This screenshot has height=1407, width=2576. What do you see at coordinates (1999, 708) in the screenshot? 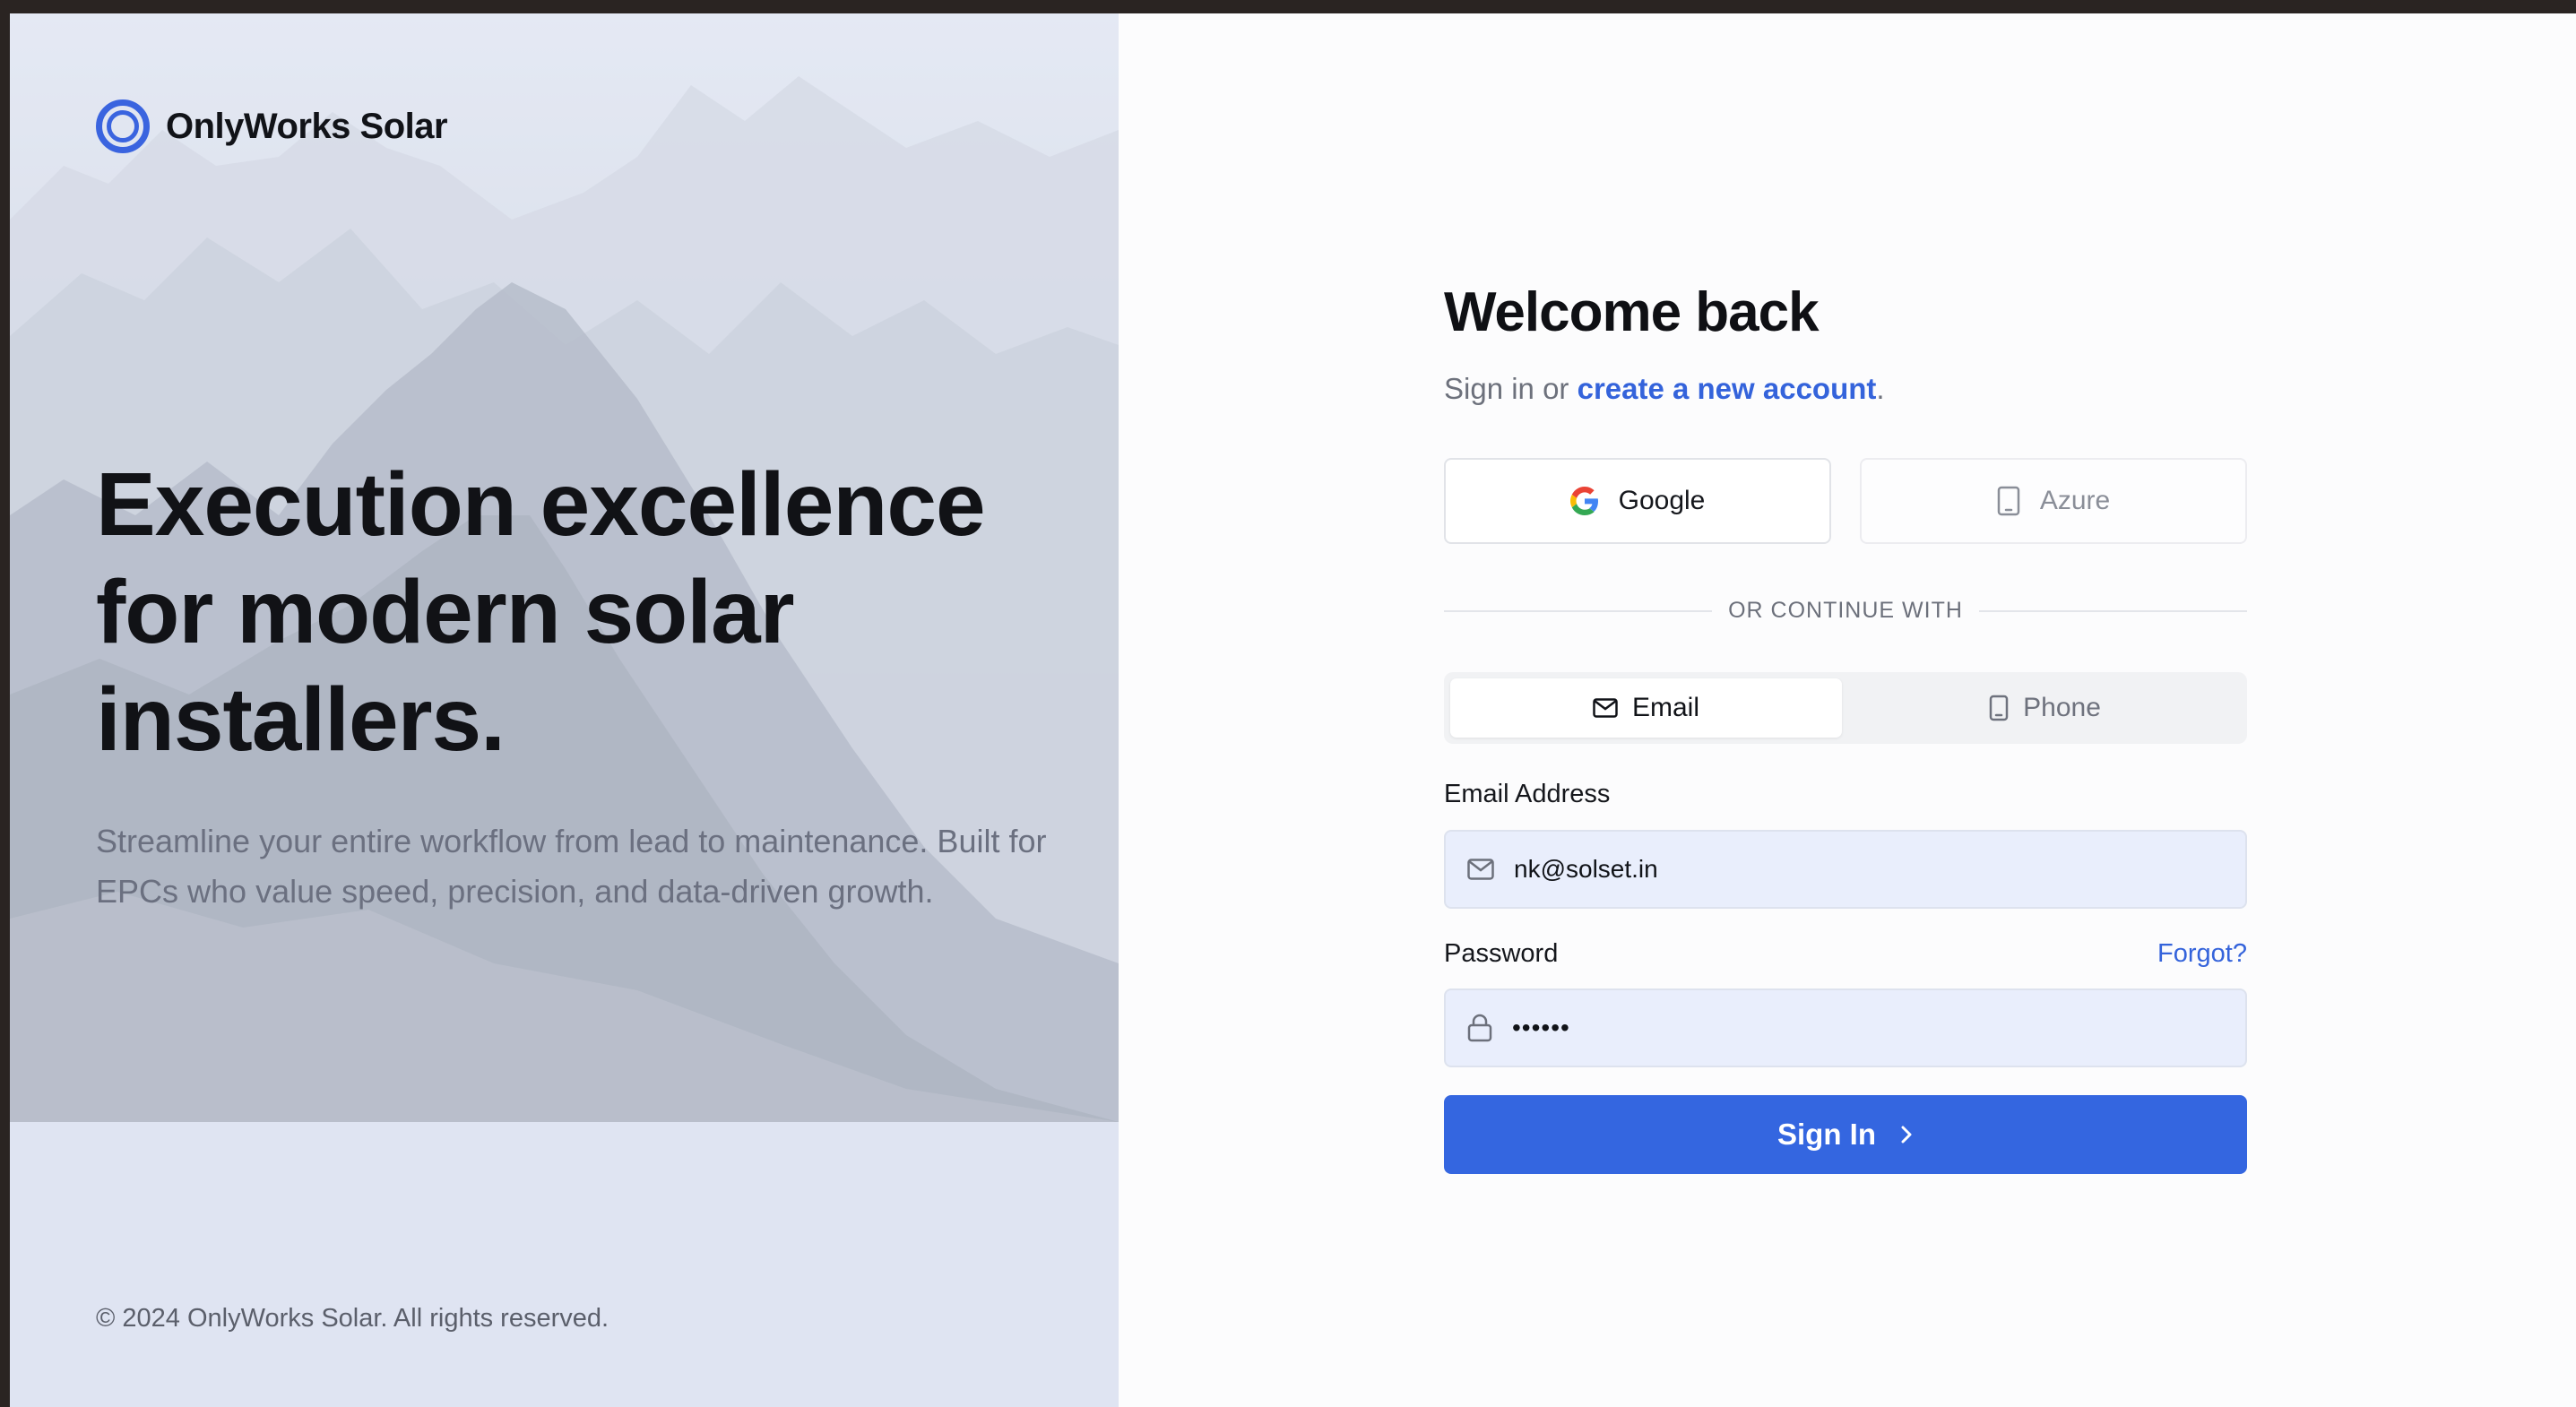
I see `phone-icon` at bounding box center [1999, 708].